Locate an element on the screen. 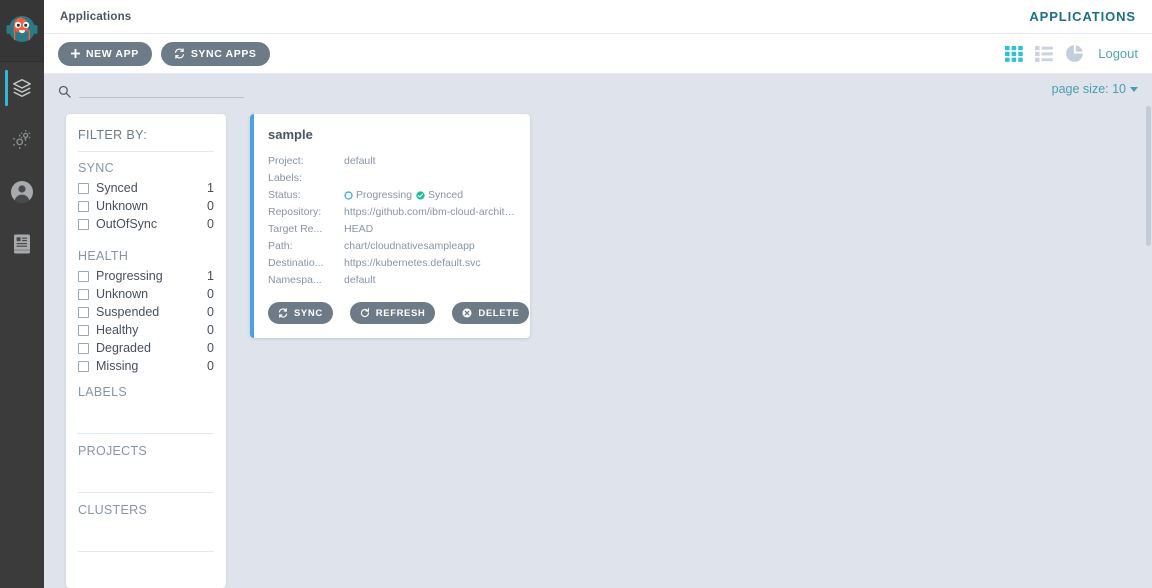 This screenshot has width=1152, height=588. breadcrumb: Applications is located at coordinates (95, 17).